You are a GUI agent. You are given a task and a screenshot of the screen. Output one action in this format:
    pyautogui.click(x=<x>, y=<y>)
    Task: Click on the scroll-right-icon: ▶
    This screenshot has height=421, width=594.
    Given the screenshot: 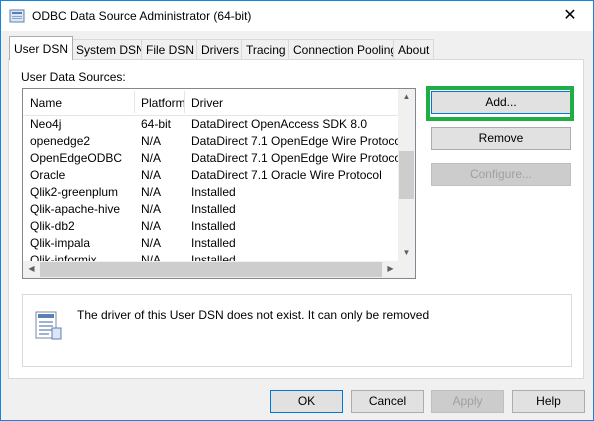 What is the action you would take?
    pyautogui.click(x=390, y=268)
    